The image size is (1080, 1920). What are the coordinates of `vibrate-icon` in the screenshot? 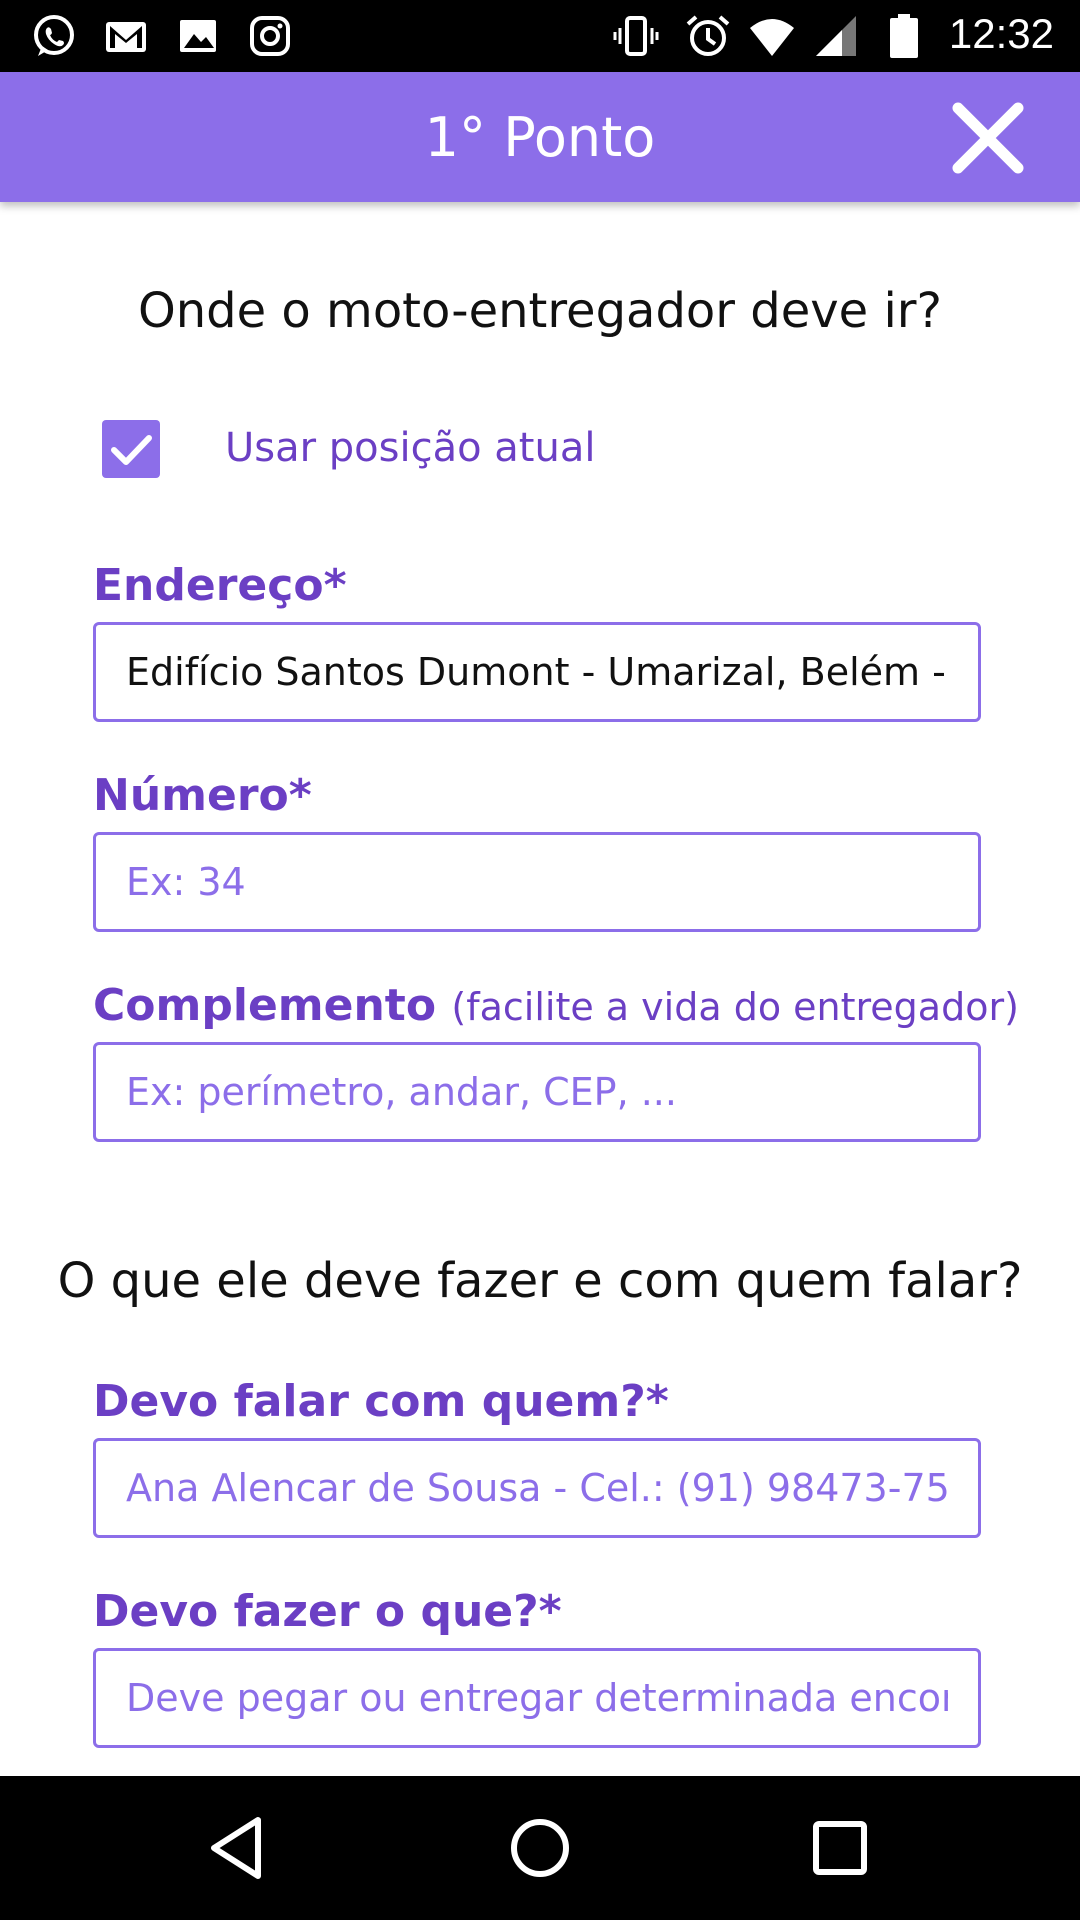 It's located at (636, 36).